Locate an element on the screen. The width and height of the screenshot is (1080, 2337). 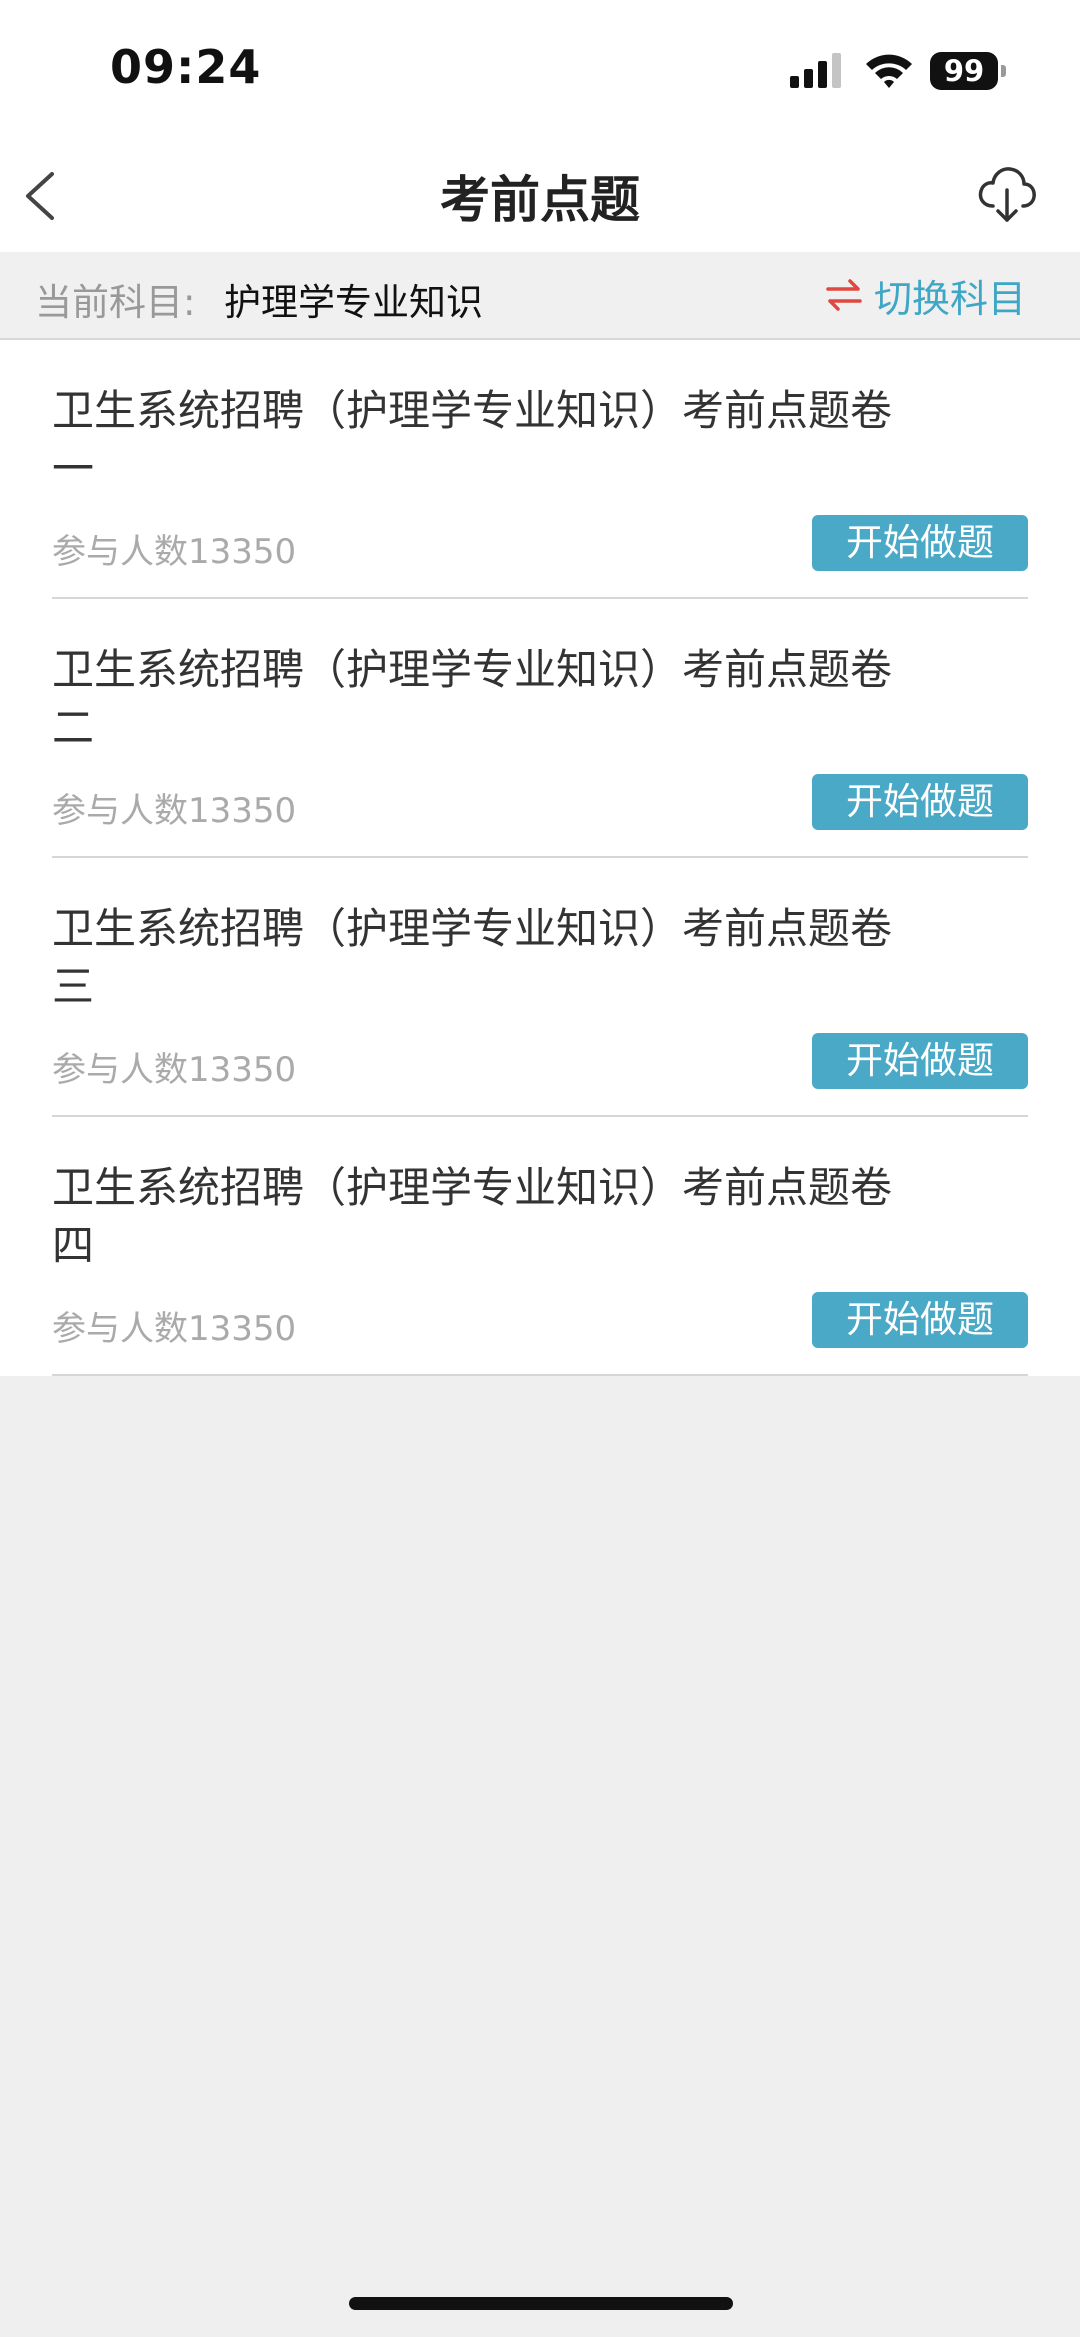
nav-bar: 考前点题 is located at coordinates (540, 196).